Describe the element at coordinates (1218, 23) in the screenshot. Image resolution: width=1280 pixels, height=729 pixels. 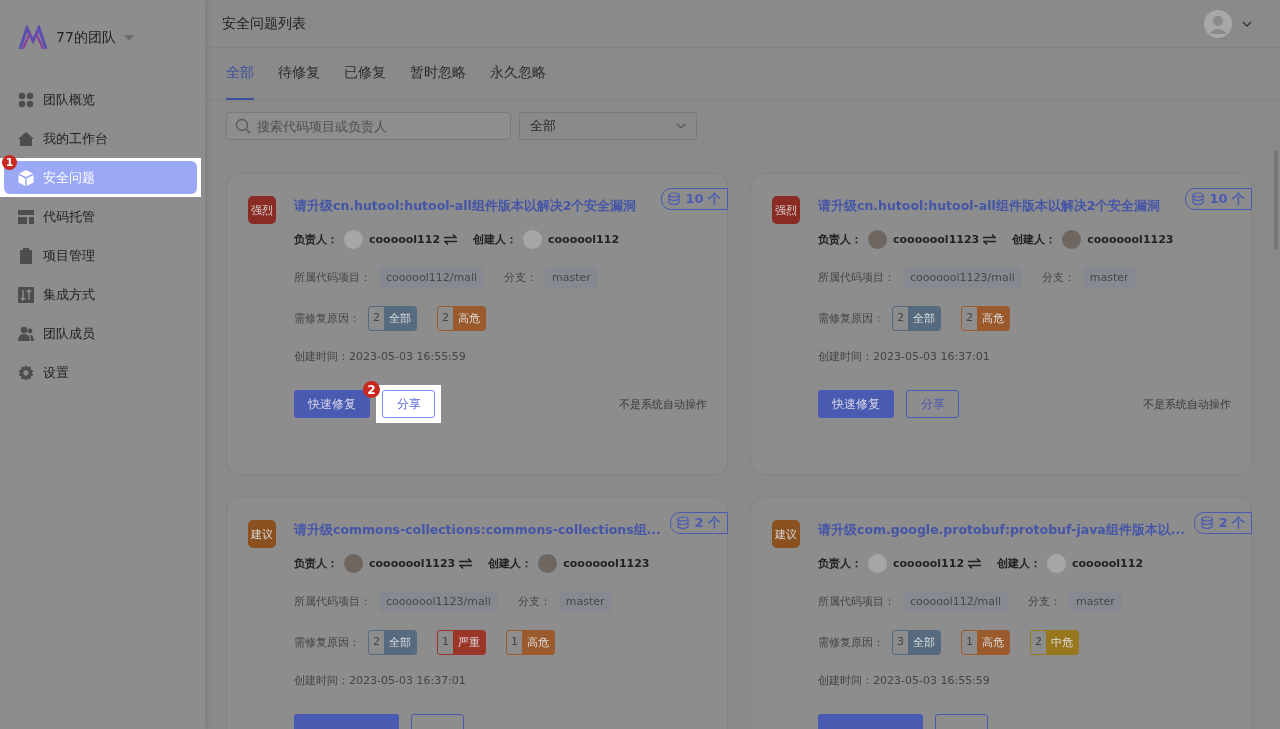
I see `avatar-icon` at that location.